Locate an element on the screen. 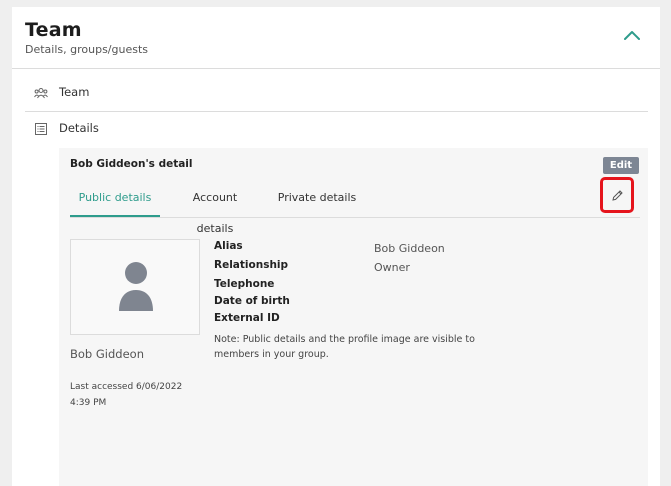 This screenshot has width=671, height=486. field-value-relationship: Owner is located at coordinates (392, 267).